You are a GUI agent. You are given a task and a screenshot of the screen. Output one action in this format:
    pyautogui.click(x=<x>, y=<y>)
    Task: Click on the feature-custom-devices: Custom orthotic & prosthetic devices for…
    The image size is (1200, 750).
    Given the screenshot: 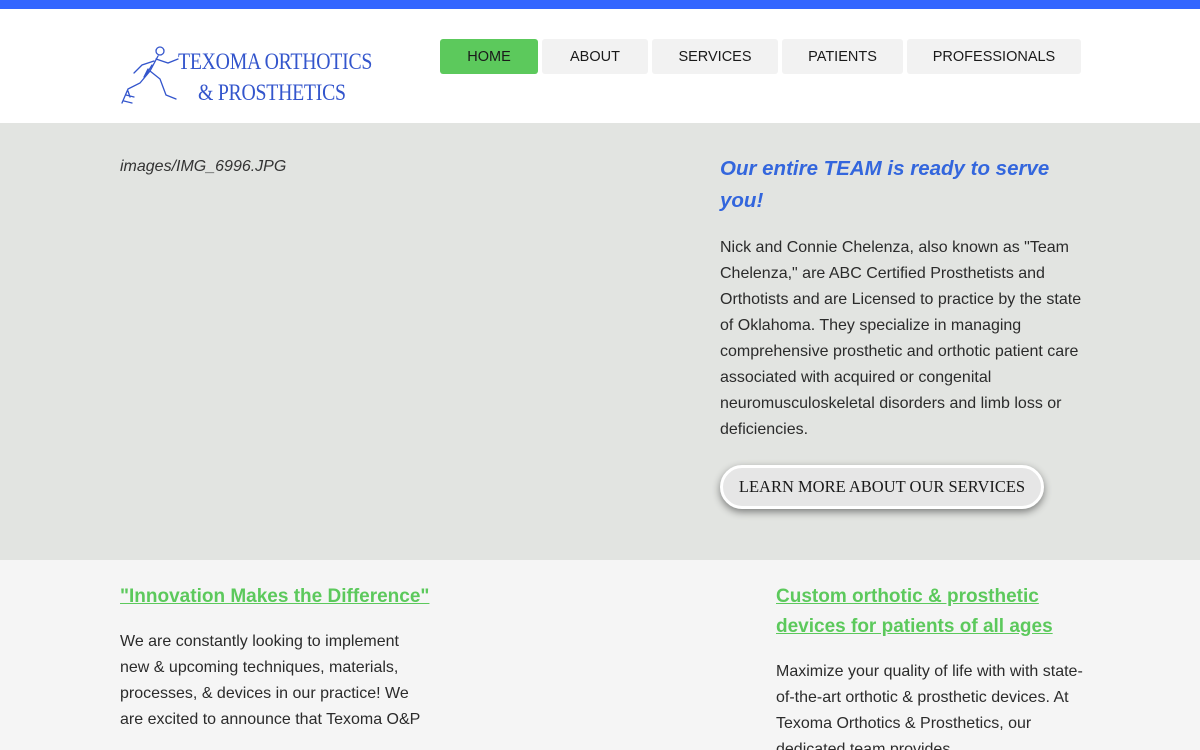 What is the action you would take?
    pyautogui.click(x=931, y=666)
    